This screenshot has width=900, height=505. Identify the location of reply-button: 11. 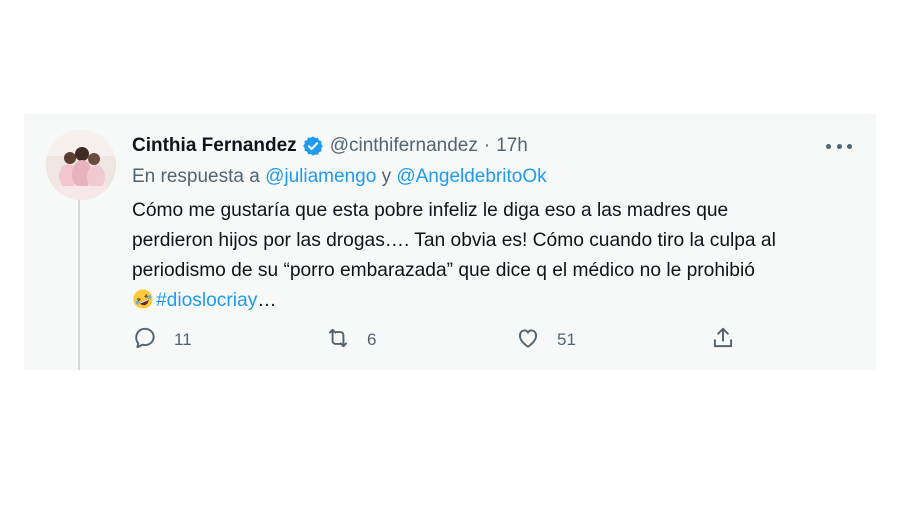
(162, 340).